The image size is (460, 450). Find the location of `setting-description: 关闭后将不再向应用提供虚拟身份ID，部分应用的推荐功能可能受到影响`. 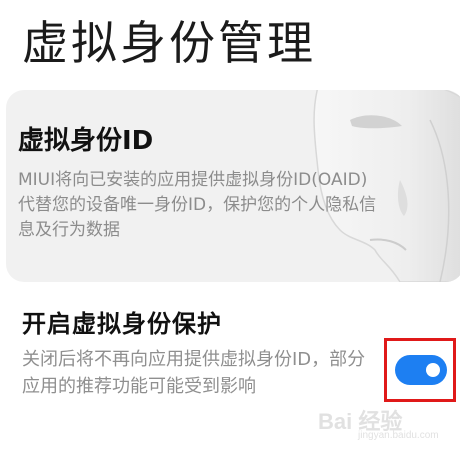

setting-description: 关闭后将不再向应用提供虚拟身份ID，部分应用的推荐功能可能受到影响 is located at coordinates (194, 373).